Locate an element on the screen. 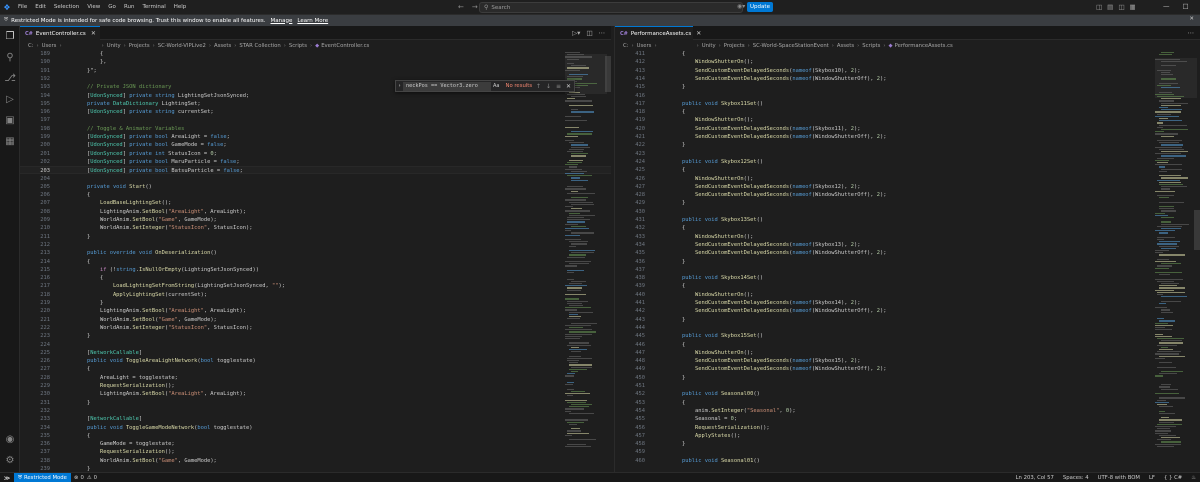 Image resolution: width=1200 pixels, height=482 pixels. code-line: 206 { is located at coordinates (315, 195).